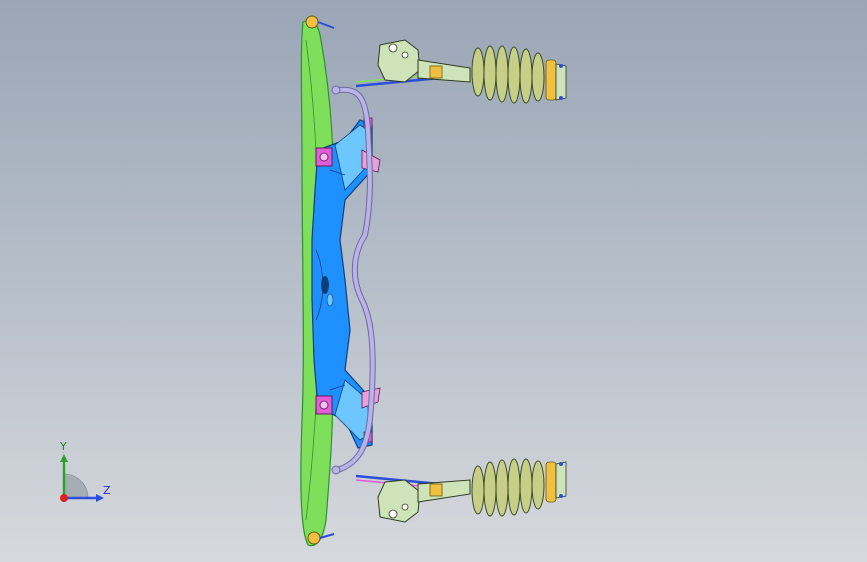  Describe the element at coordinates (461, 71) in the screenshot. I see `upper-strut-assembly` at that location.